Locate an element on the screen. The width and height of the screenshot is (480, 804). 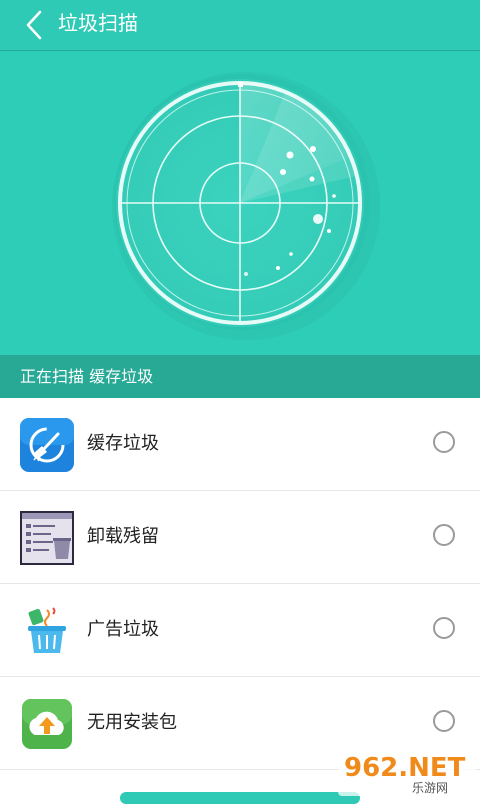
list-item-label: 广告垃圾 is located at coordinates (123, 629).